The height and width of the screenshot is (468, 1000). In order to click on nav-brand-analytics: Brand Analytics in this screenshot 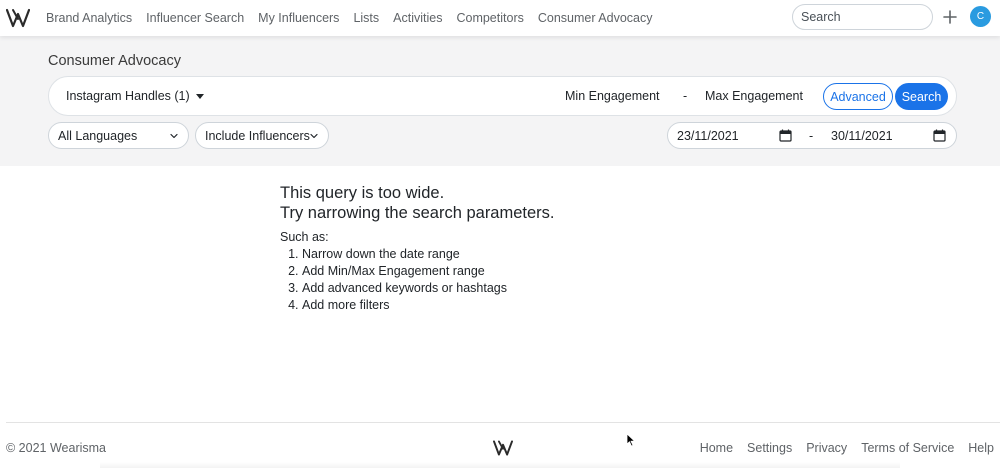, I will do `click(89, 18)`.